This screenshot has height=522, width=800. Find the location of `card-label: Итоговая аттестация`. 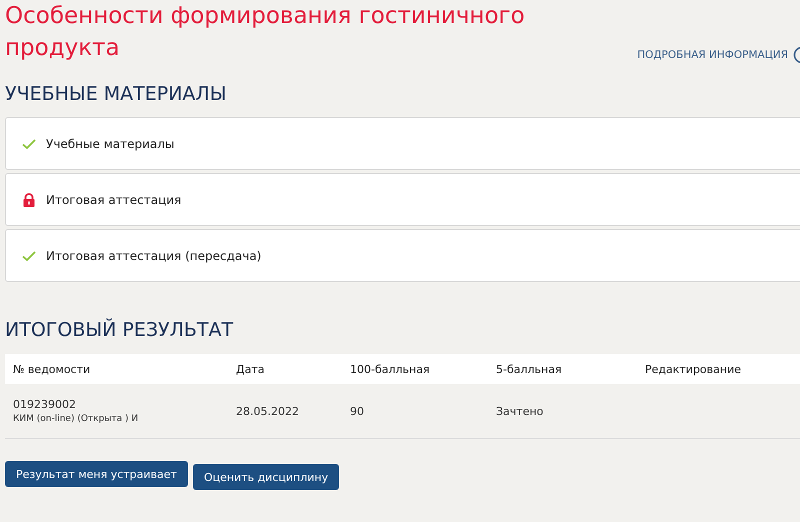

card-label: Итоговая аттестация is located at coordinates (114, 199).